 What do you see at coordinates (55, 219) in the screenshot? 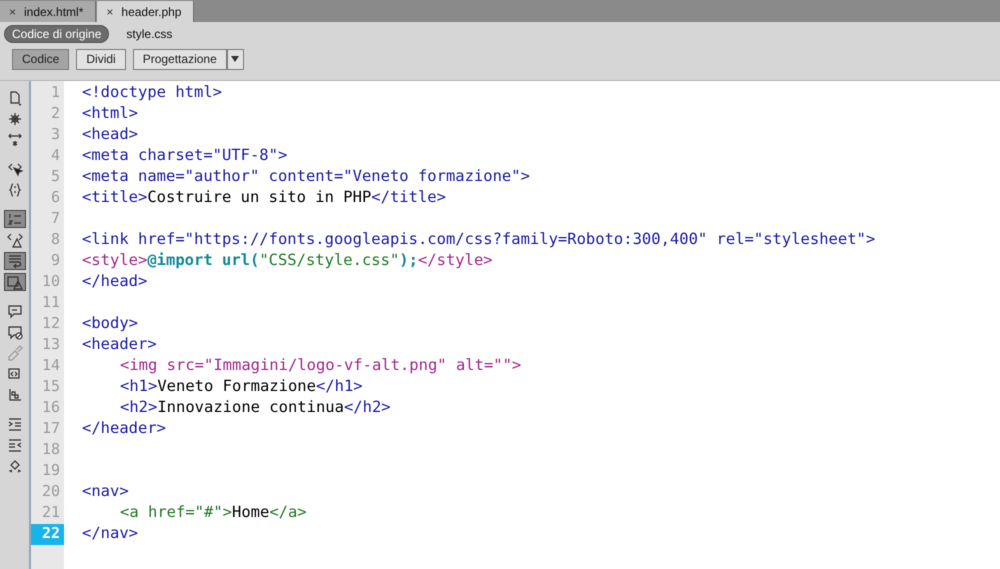
I see `line-number: 7` at bounding box center [55, 219].